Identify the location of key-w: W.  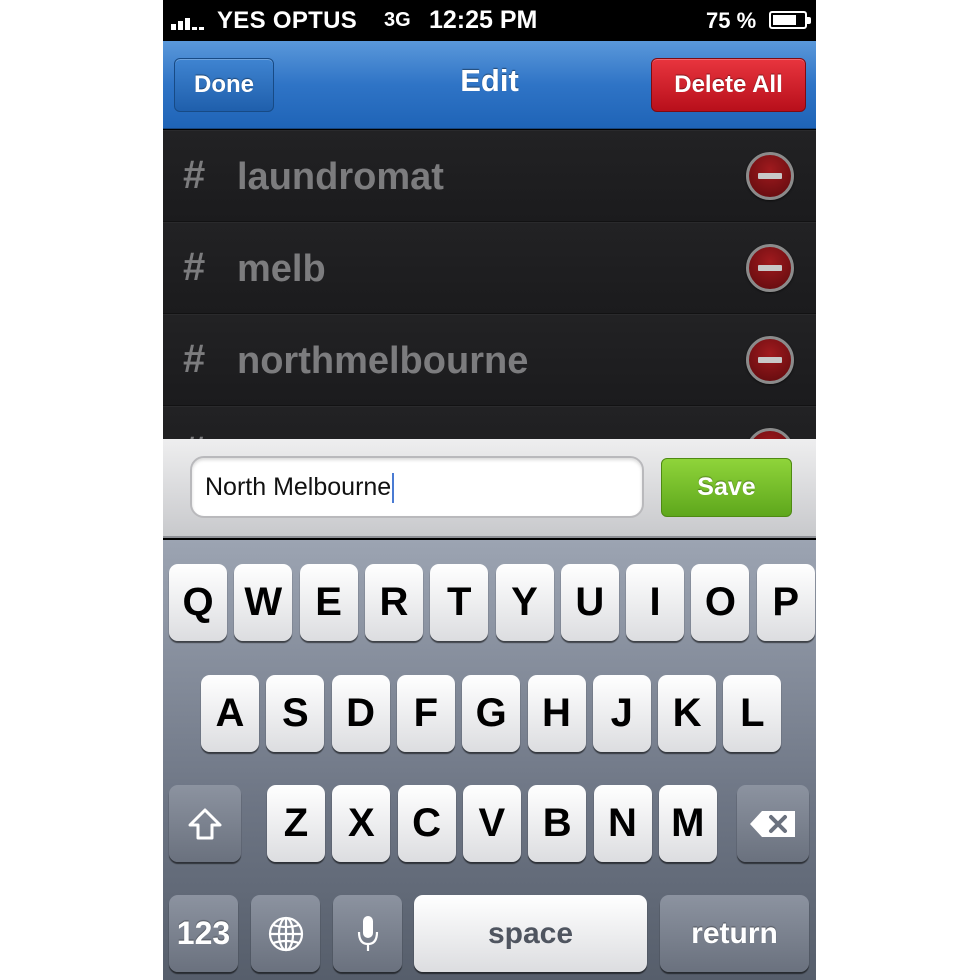
(263, 602).